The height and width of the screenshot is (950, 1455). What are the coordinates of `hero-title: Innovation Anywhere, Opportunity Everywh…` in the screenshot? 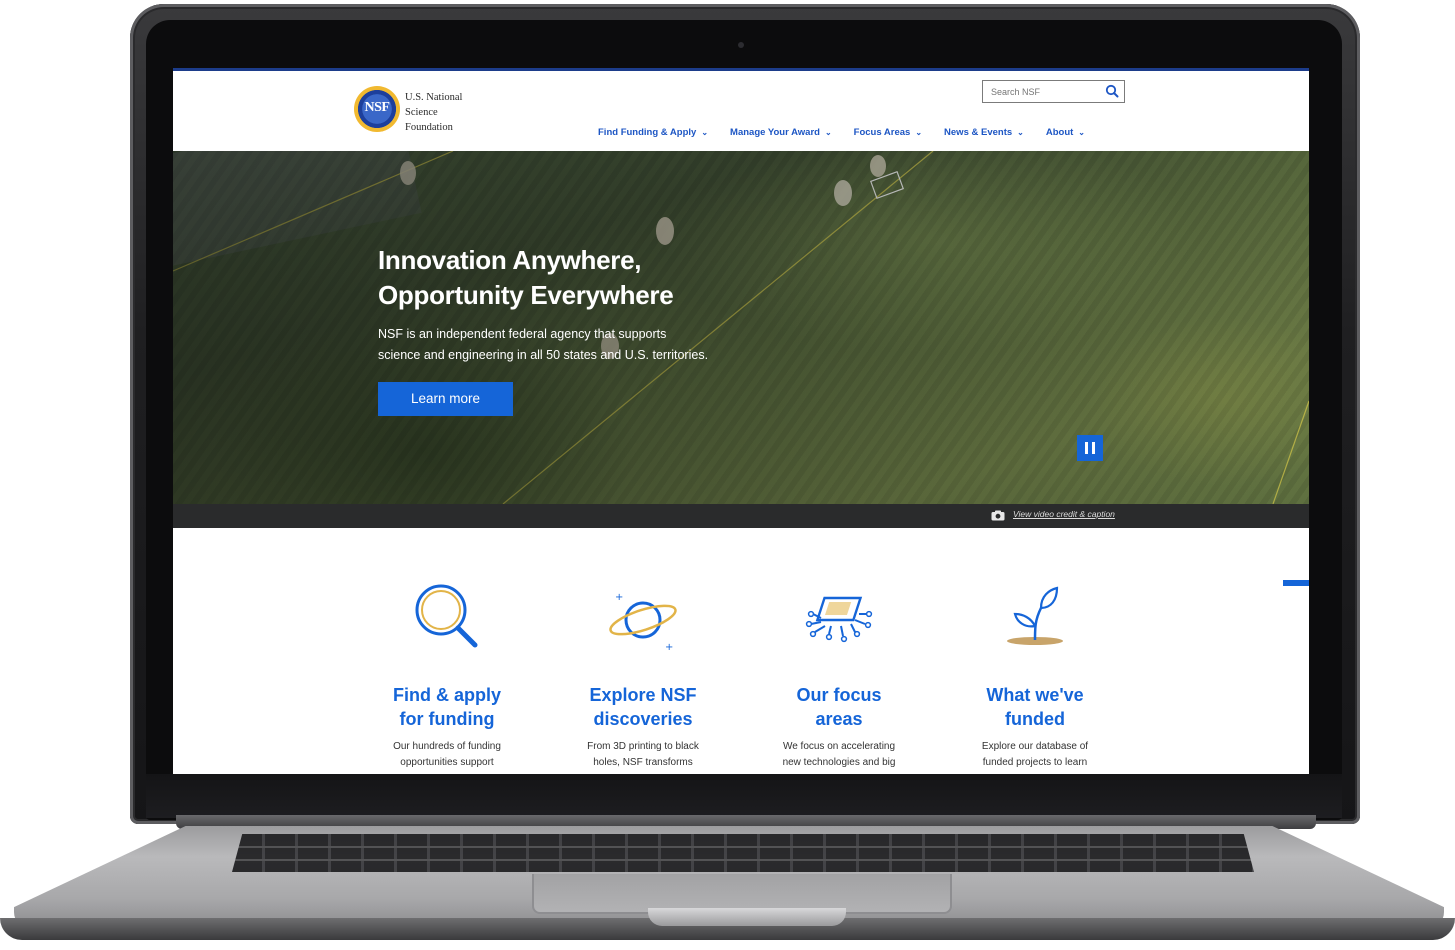 It's located at (588, 278).